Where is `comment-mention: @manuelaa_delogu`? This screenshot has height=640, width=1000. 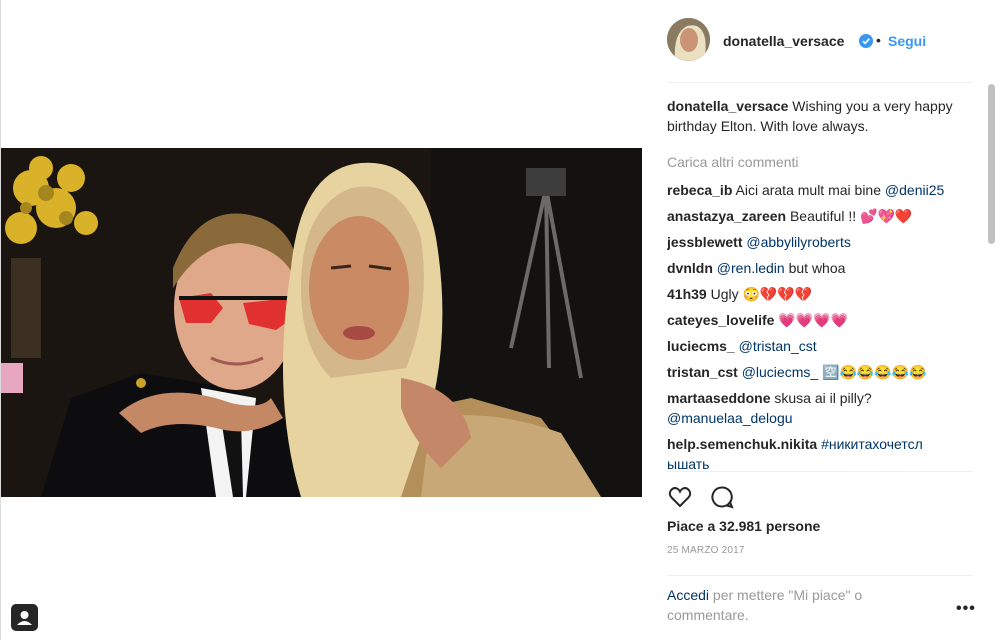
comment-mention: @manuelaa_delogu is located at coordinates (730, 418).